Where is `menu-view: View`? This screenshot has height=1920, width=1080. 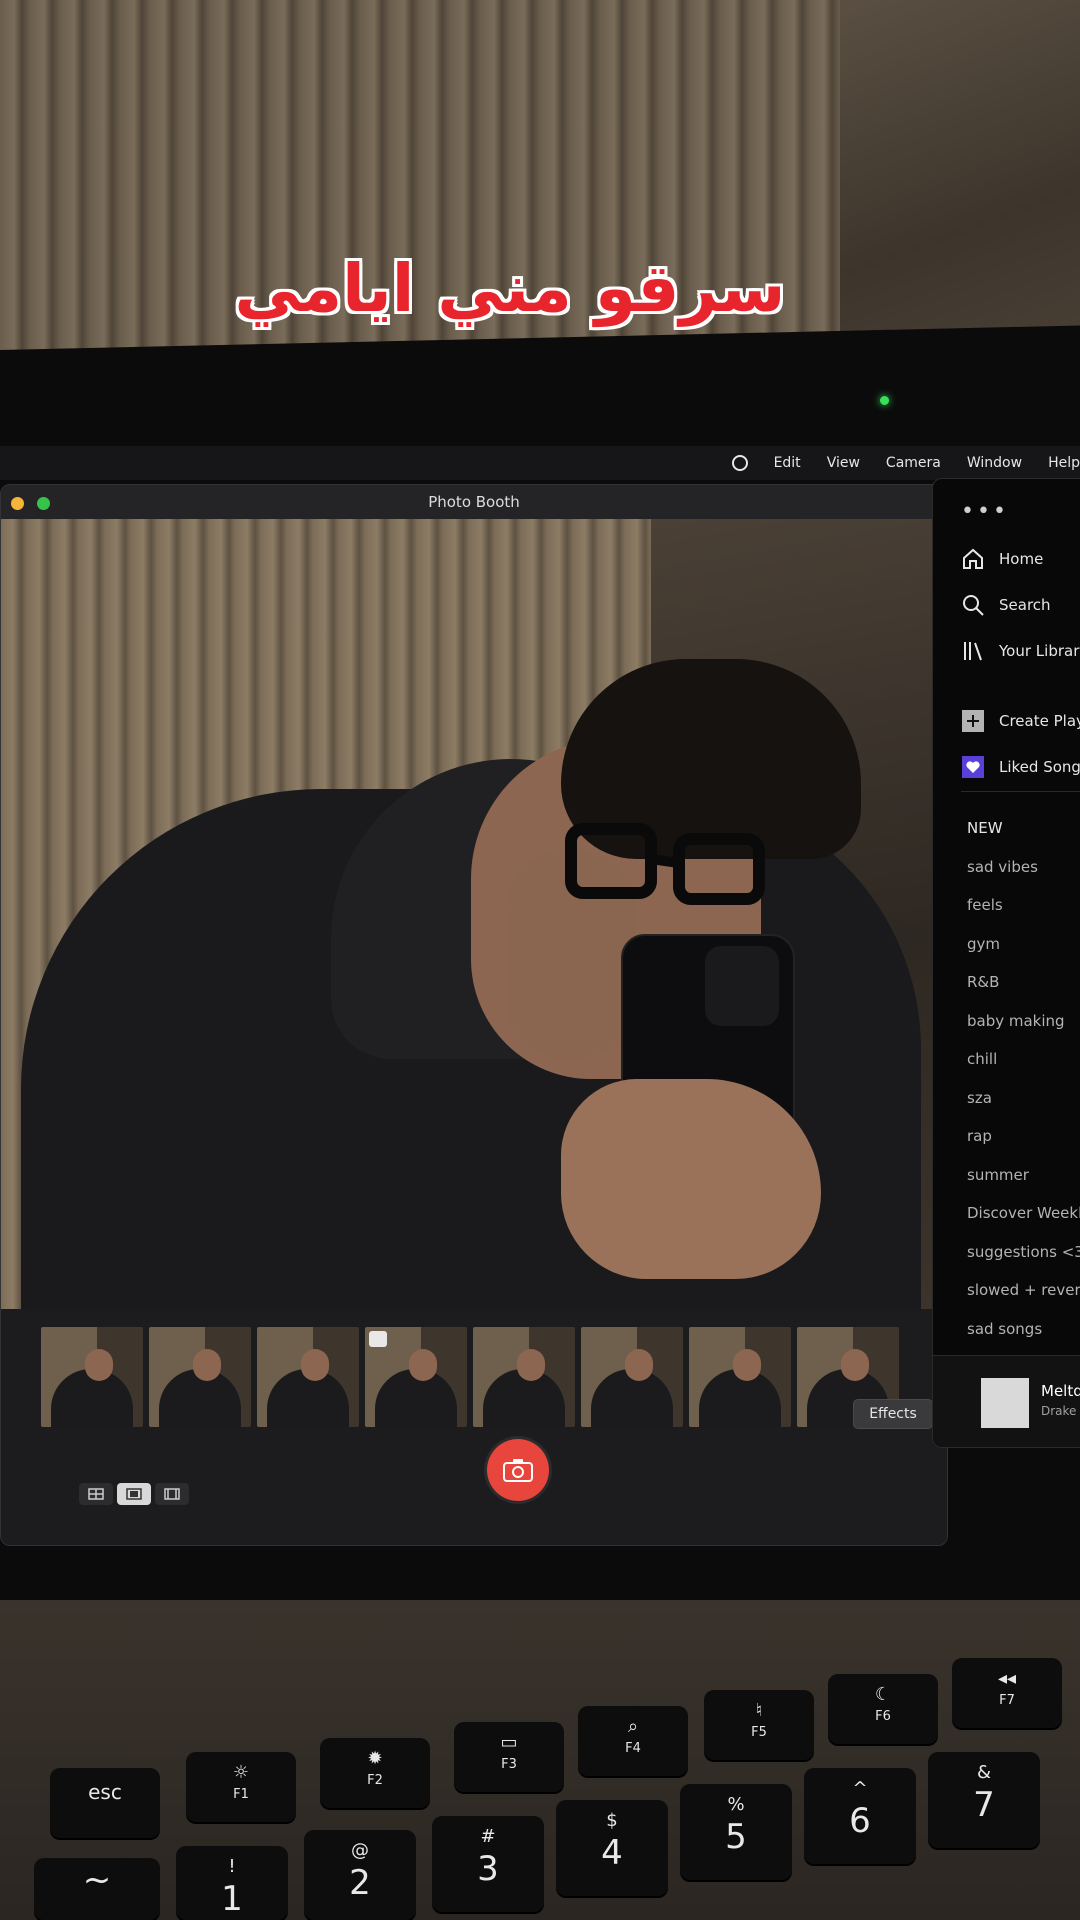
menu-view: View is located at coordinates (843, 463).